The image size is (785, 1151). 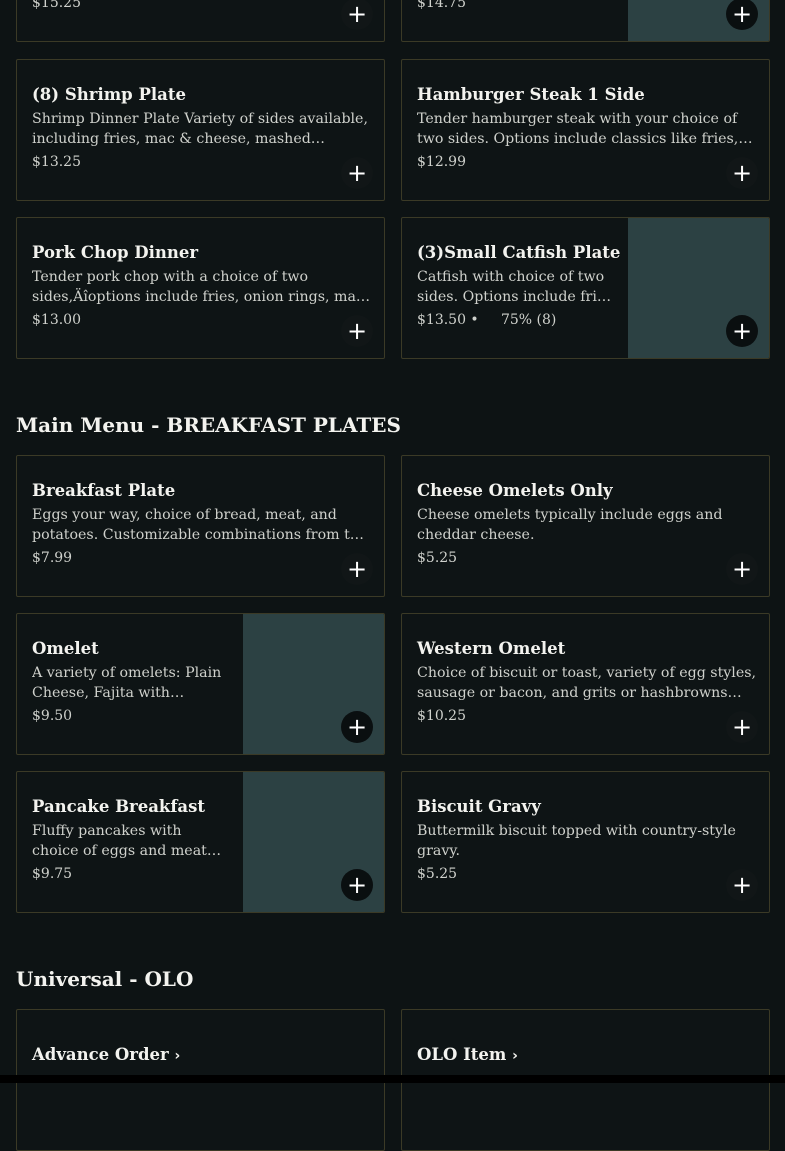 I want to click on item-name: (3)Small Catfish Plate, so click(x=519, y=252).